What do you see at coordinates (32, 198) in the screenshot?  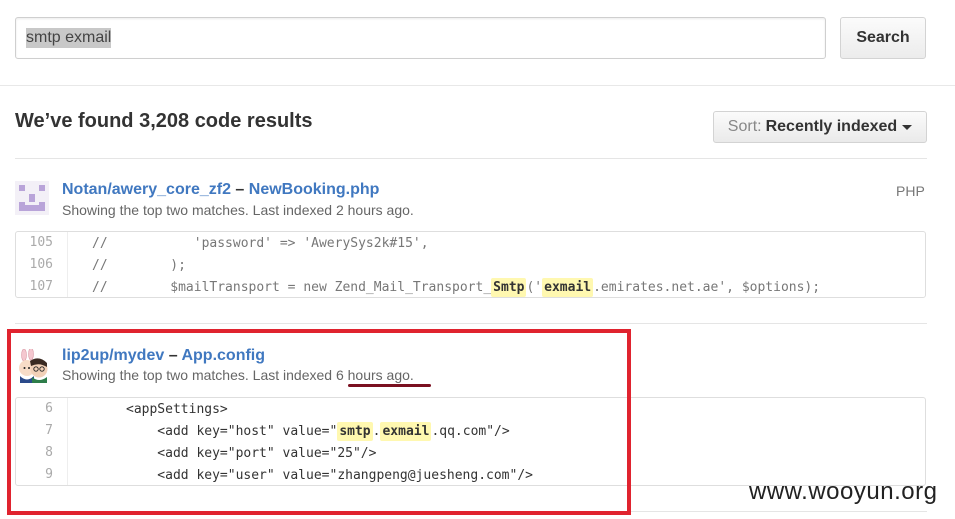 I see `identicon-avatar` at bounding box center [32, 198].